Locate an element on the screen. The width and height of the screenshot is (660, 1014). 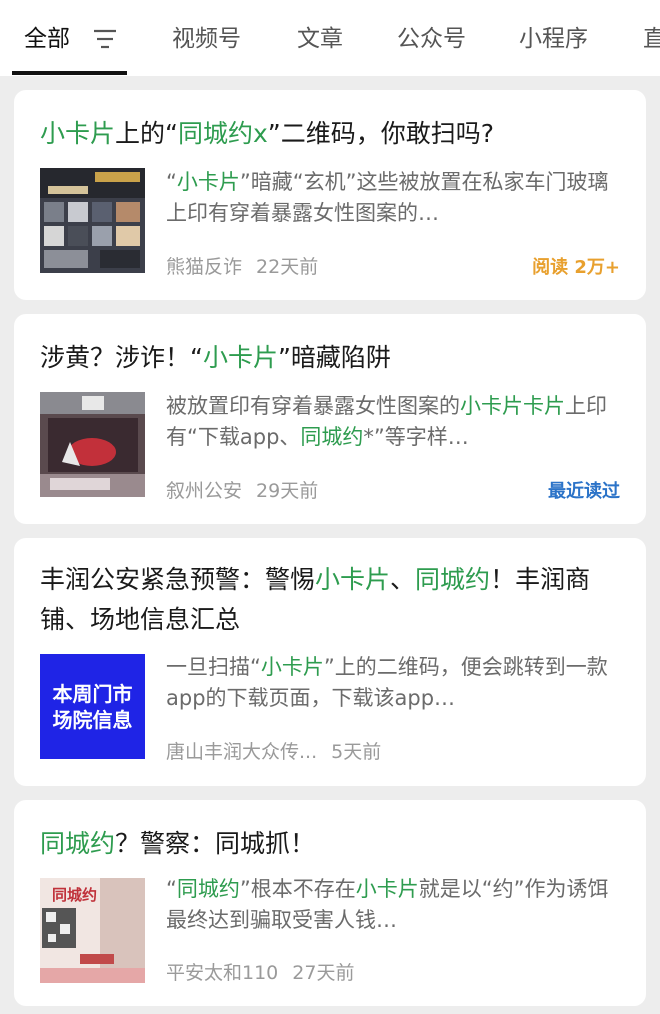
tab-official-accounts: 公众号 is located at coordinates (431, 39).